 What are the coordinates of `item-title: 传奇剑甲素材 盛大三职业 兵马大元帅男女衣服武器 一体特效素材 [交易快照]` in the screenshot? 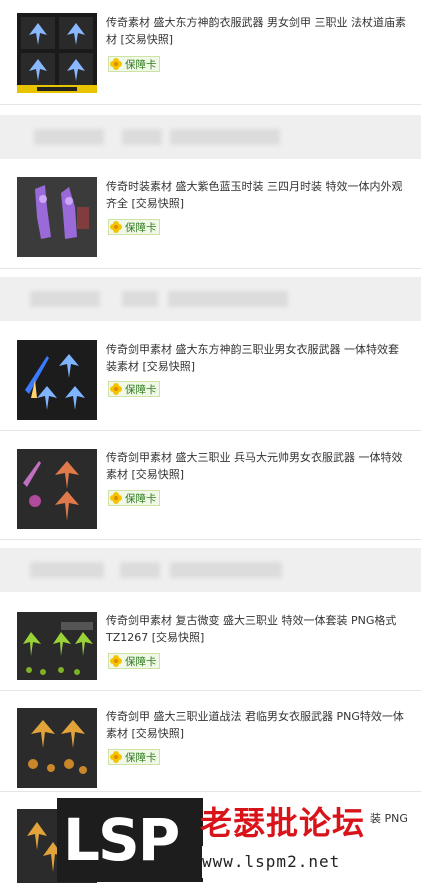 It's located at (256, 466).